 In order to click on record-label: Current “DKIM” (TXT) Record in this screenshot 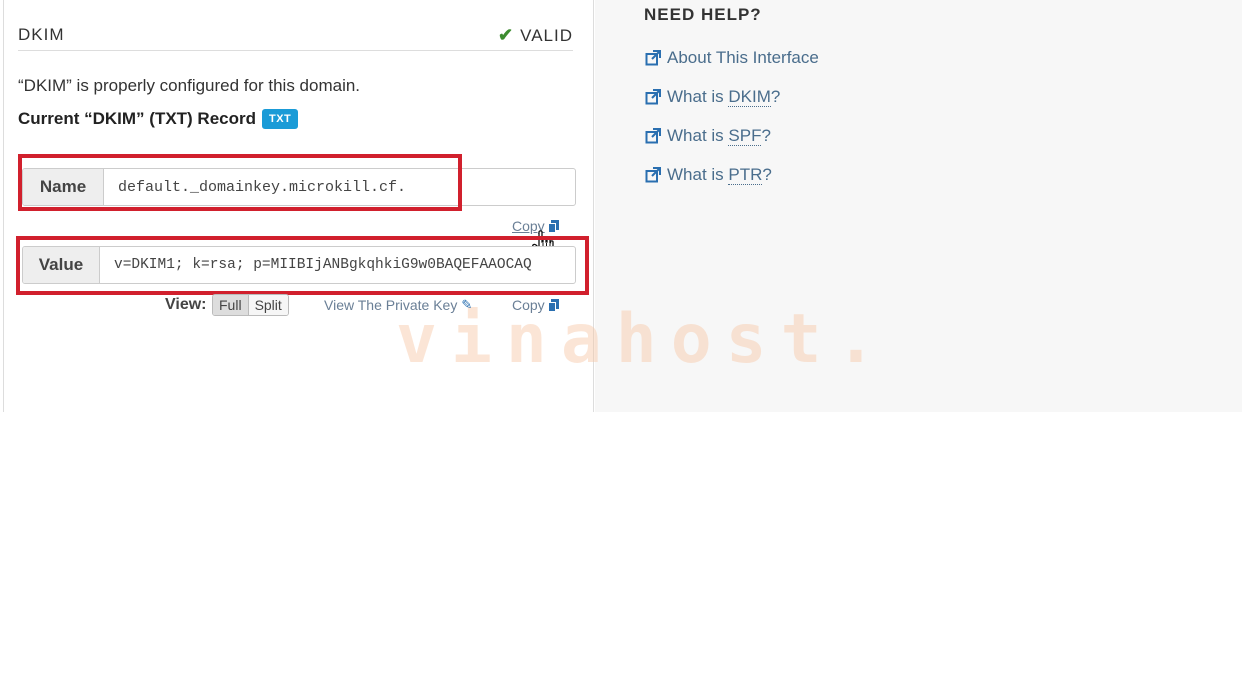, I will do `click(137, 118)`.